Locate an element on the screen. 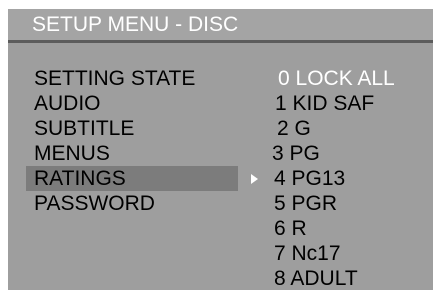 The image size is (434, 291). rating-option-4: 4 PG13 is located at coordinates (309, 178).